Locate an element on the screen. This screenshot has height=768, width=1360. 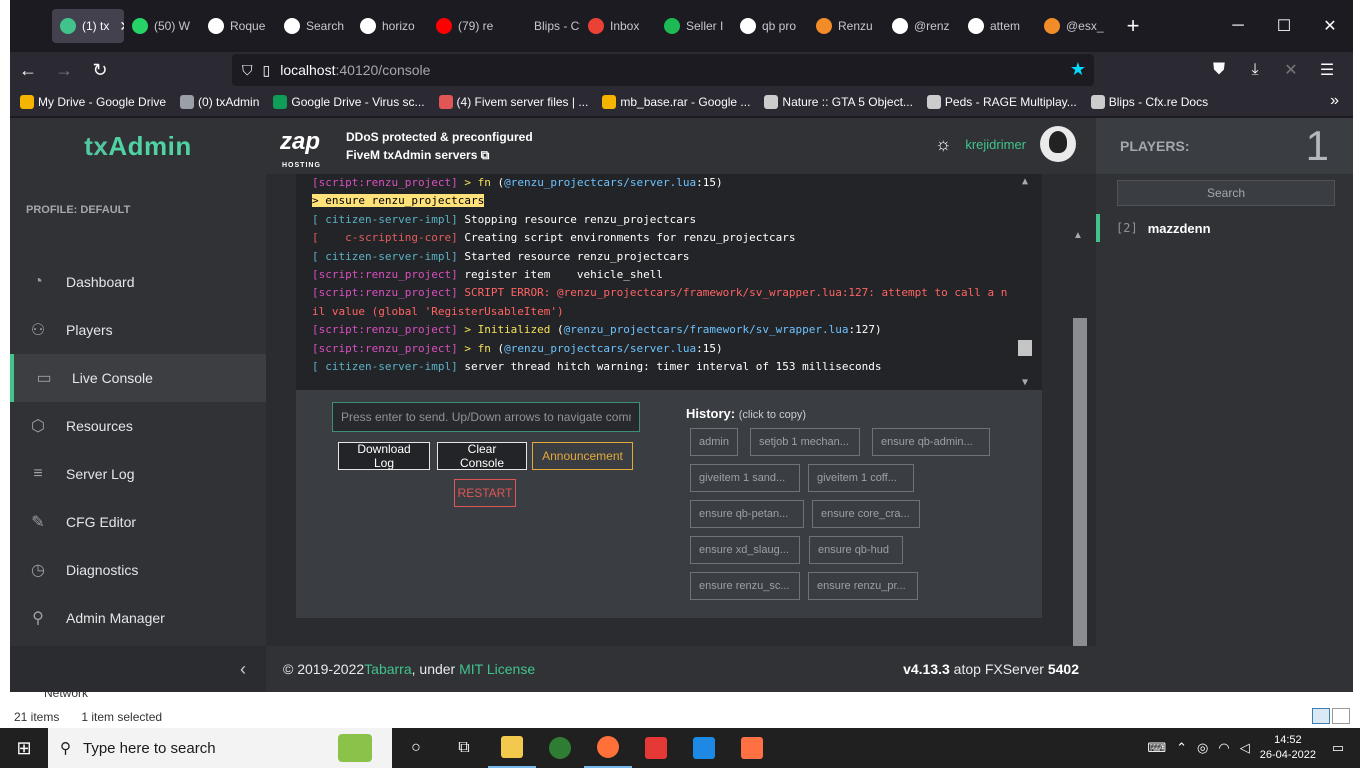
scroll-up-icon: ▲ is located at coordinates (1025, 181).